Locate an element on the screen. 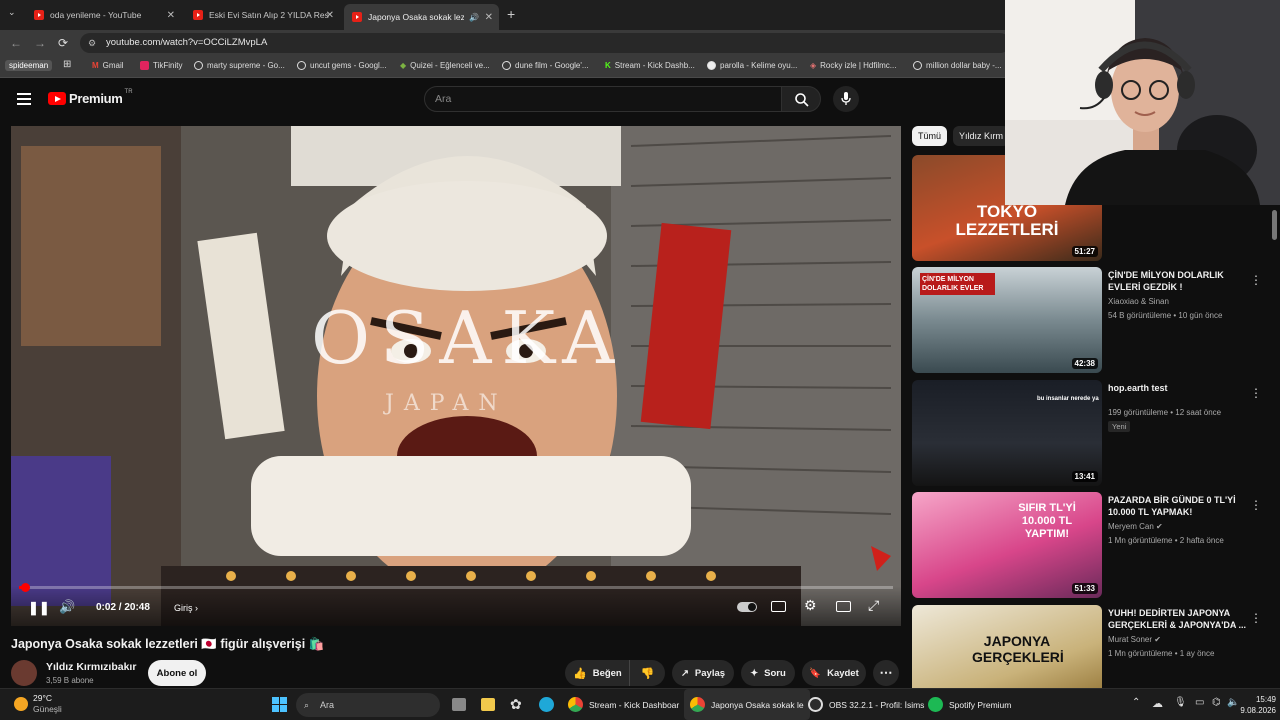  menu-icon is located at coordinates (24, 99).